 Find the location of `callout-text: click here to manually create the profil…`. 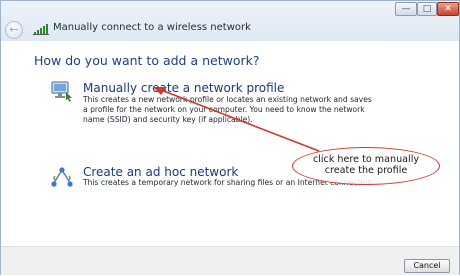

callout-text: click here to manually create the profil… is located at coordinates (366, 165).